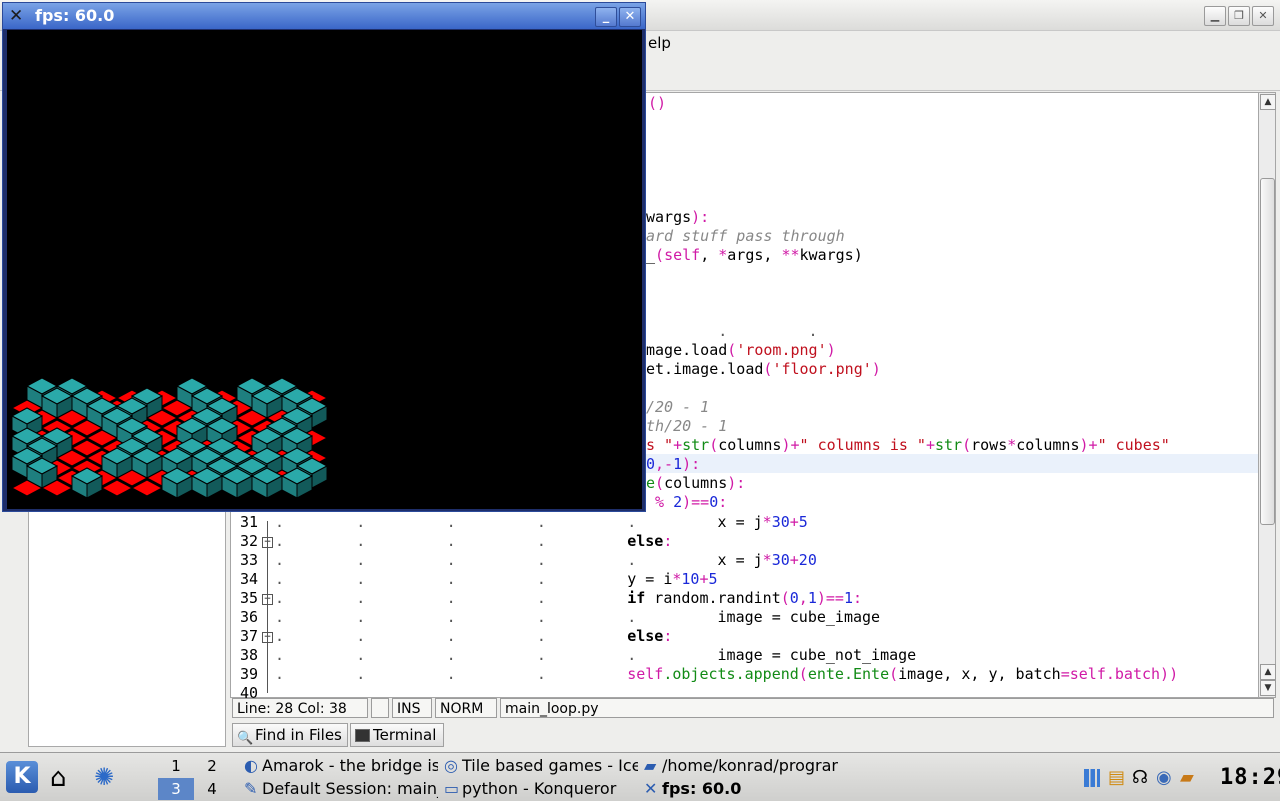 Image resolution: width=1280 pixels, height=801 pixels. I want to click on code-line: . . . . . x = j*30+5, so click(541, 522).